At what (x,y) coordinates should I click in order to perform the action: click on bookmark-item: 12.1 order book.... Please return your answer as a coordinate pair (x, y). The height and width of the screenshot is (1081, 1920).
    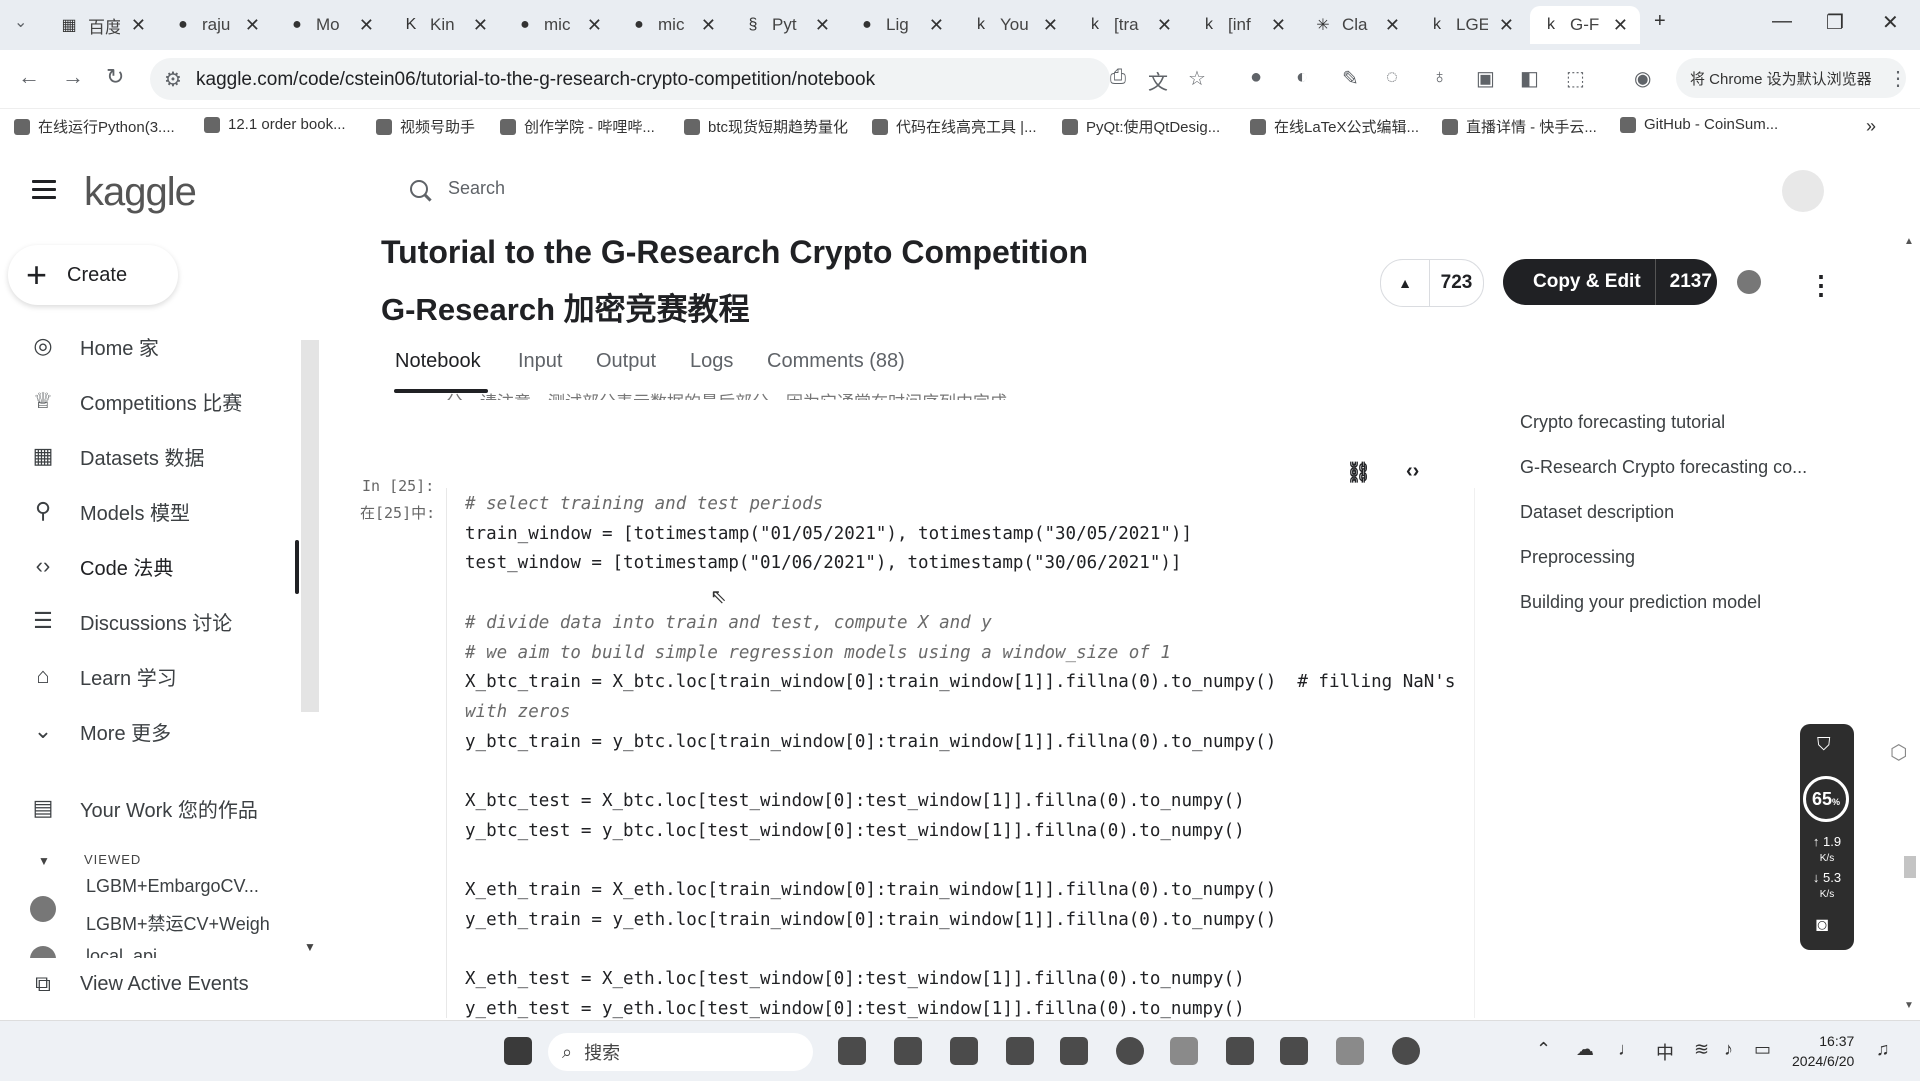
    Looking at the image, I should click on (275, 124).